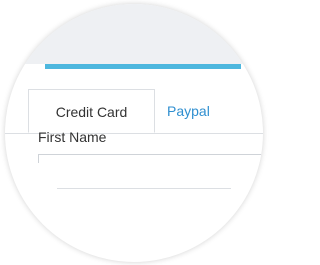 Image resolution: width=320 pixels, height=265 pixels. I want to click on payment-method-tabs: Credit Card Paypal, so click(134, 111).